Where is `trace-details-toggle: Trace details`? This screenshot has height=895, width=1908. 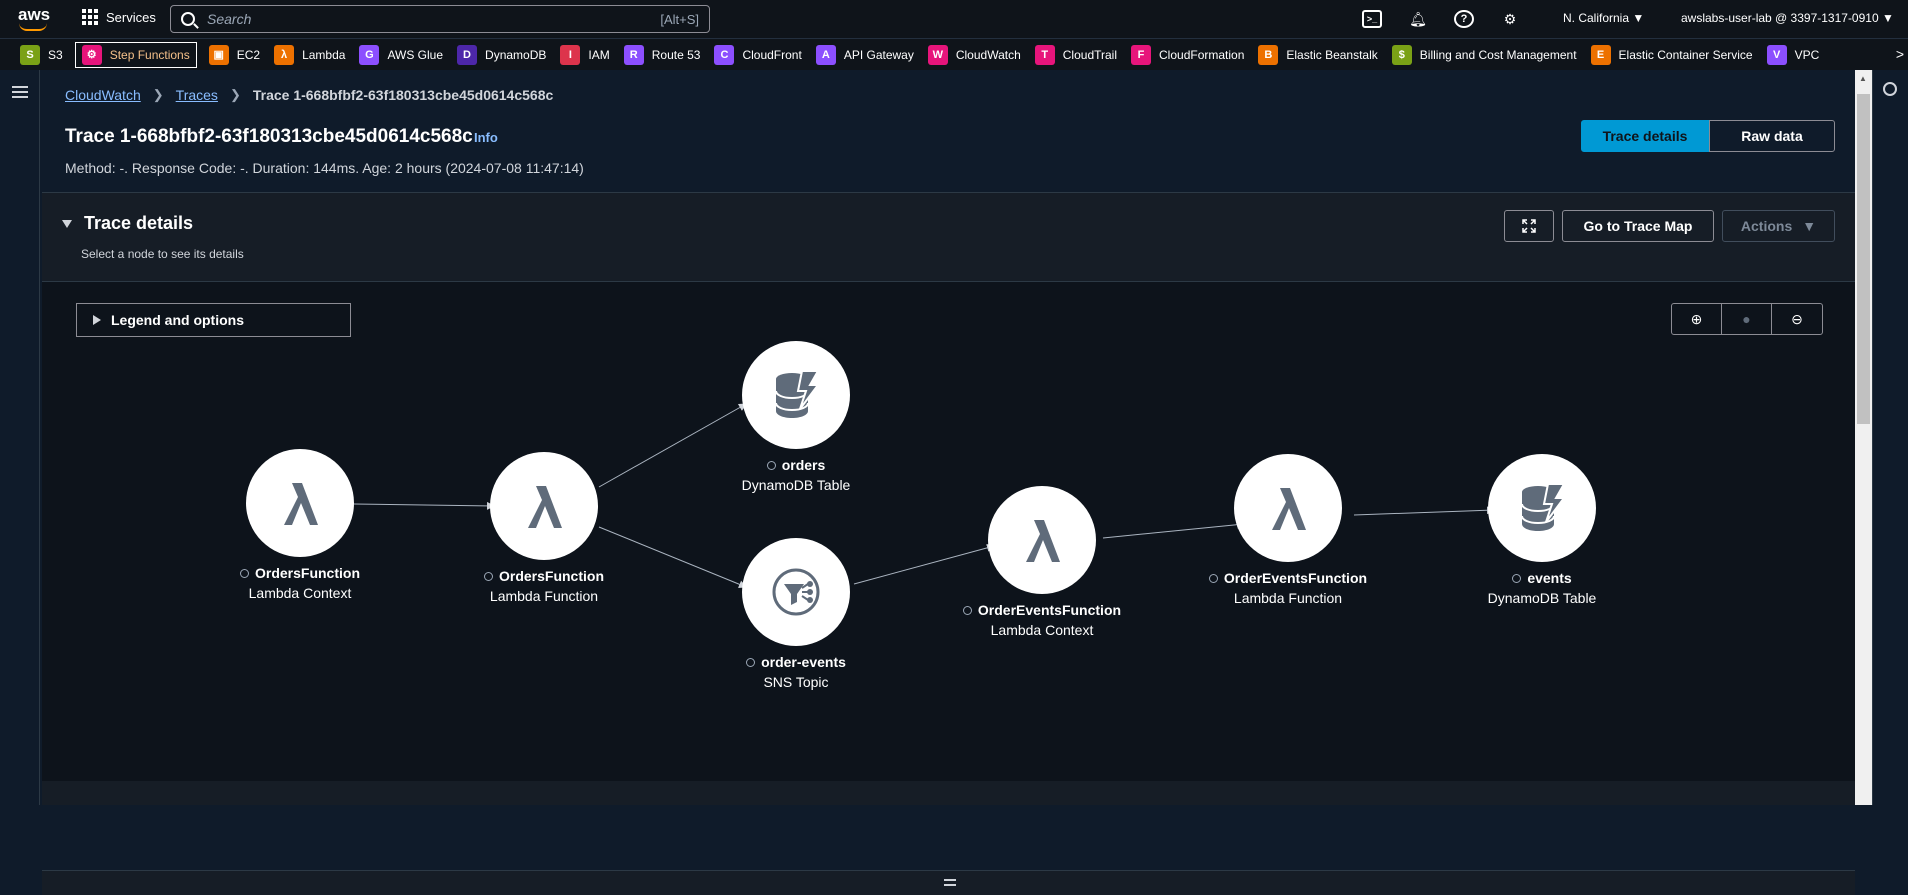 trace-details-toggle: Trace details is located at coordinates (127, 223).